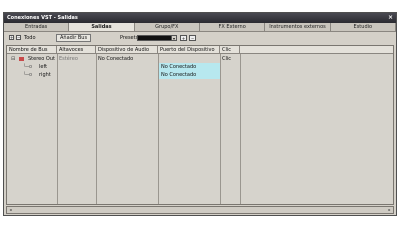 The height and width of the screenshot is (240, 400). What do you see at coordinates (298, 27) in the screenshot?
I see `tab-instrumentos-externos: Instrumentos externos` at bounding box center [298, 27].